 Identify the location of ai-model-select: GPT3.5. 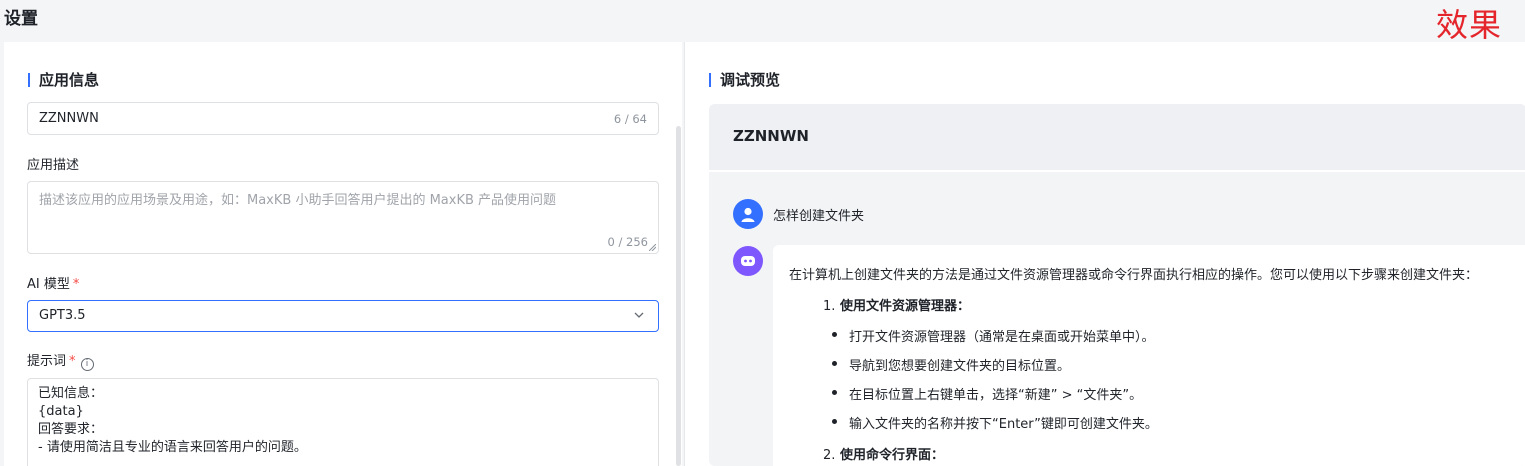
(343, 316).